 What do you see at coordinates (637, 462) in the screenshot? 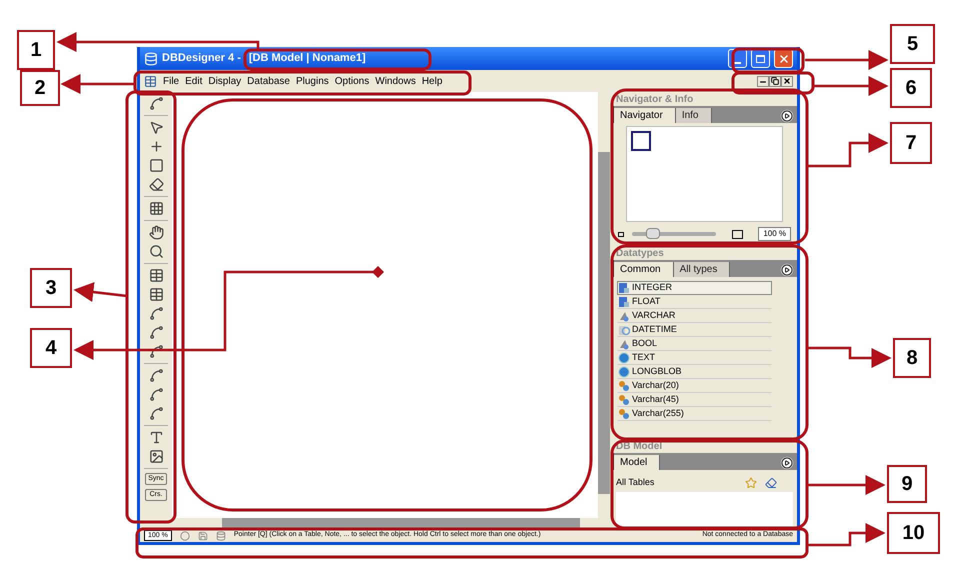
I see `panel-tab: Model` at bounding box center [637, 462].